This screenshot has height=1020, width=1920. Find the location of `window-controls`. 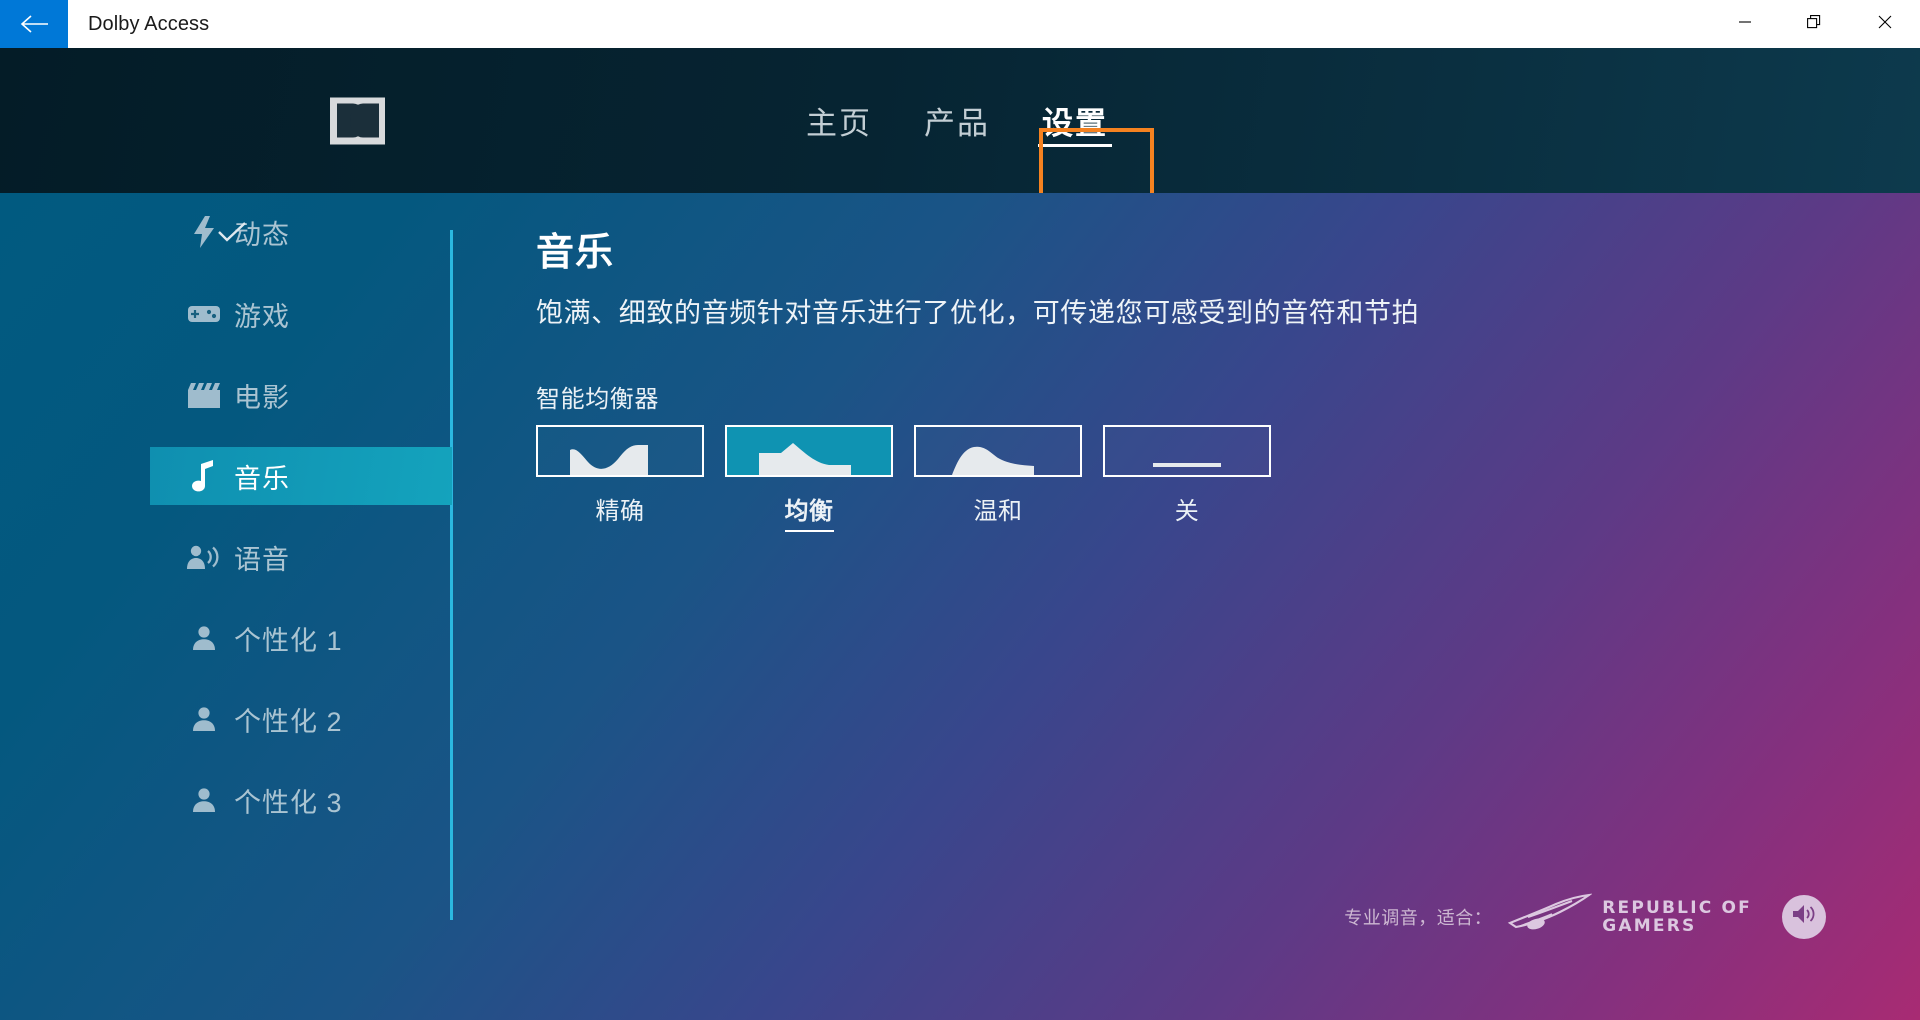

window-controls is located at coordinates (1815, 24).